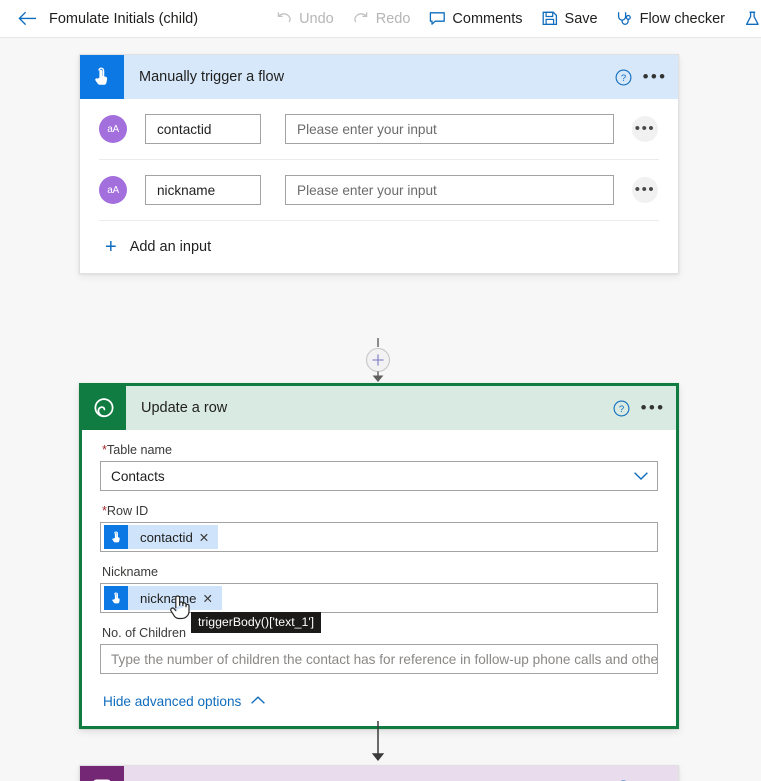  Describe the element at coordinates (203, 190) in the screenshot. I see `input-name-field-nickname: nickname` at that location.